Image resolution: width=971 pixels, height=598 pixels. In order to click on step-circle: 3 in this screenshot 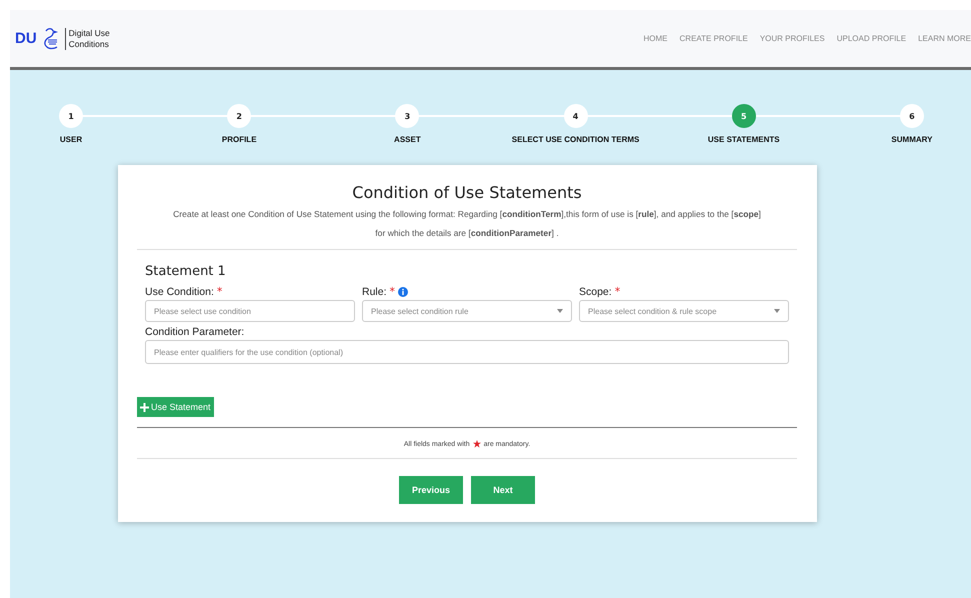, I will do `click(407, 116)`.